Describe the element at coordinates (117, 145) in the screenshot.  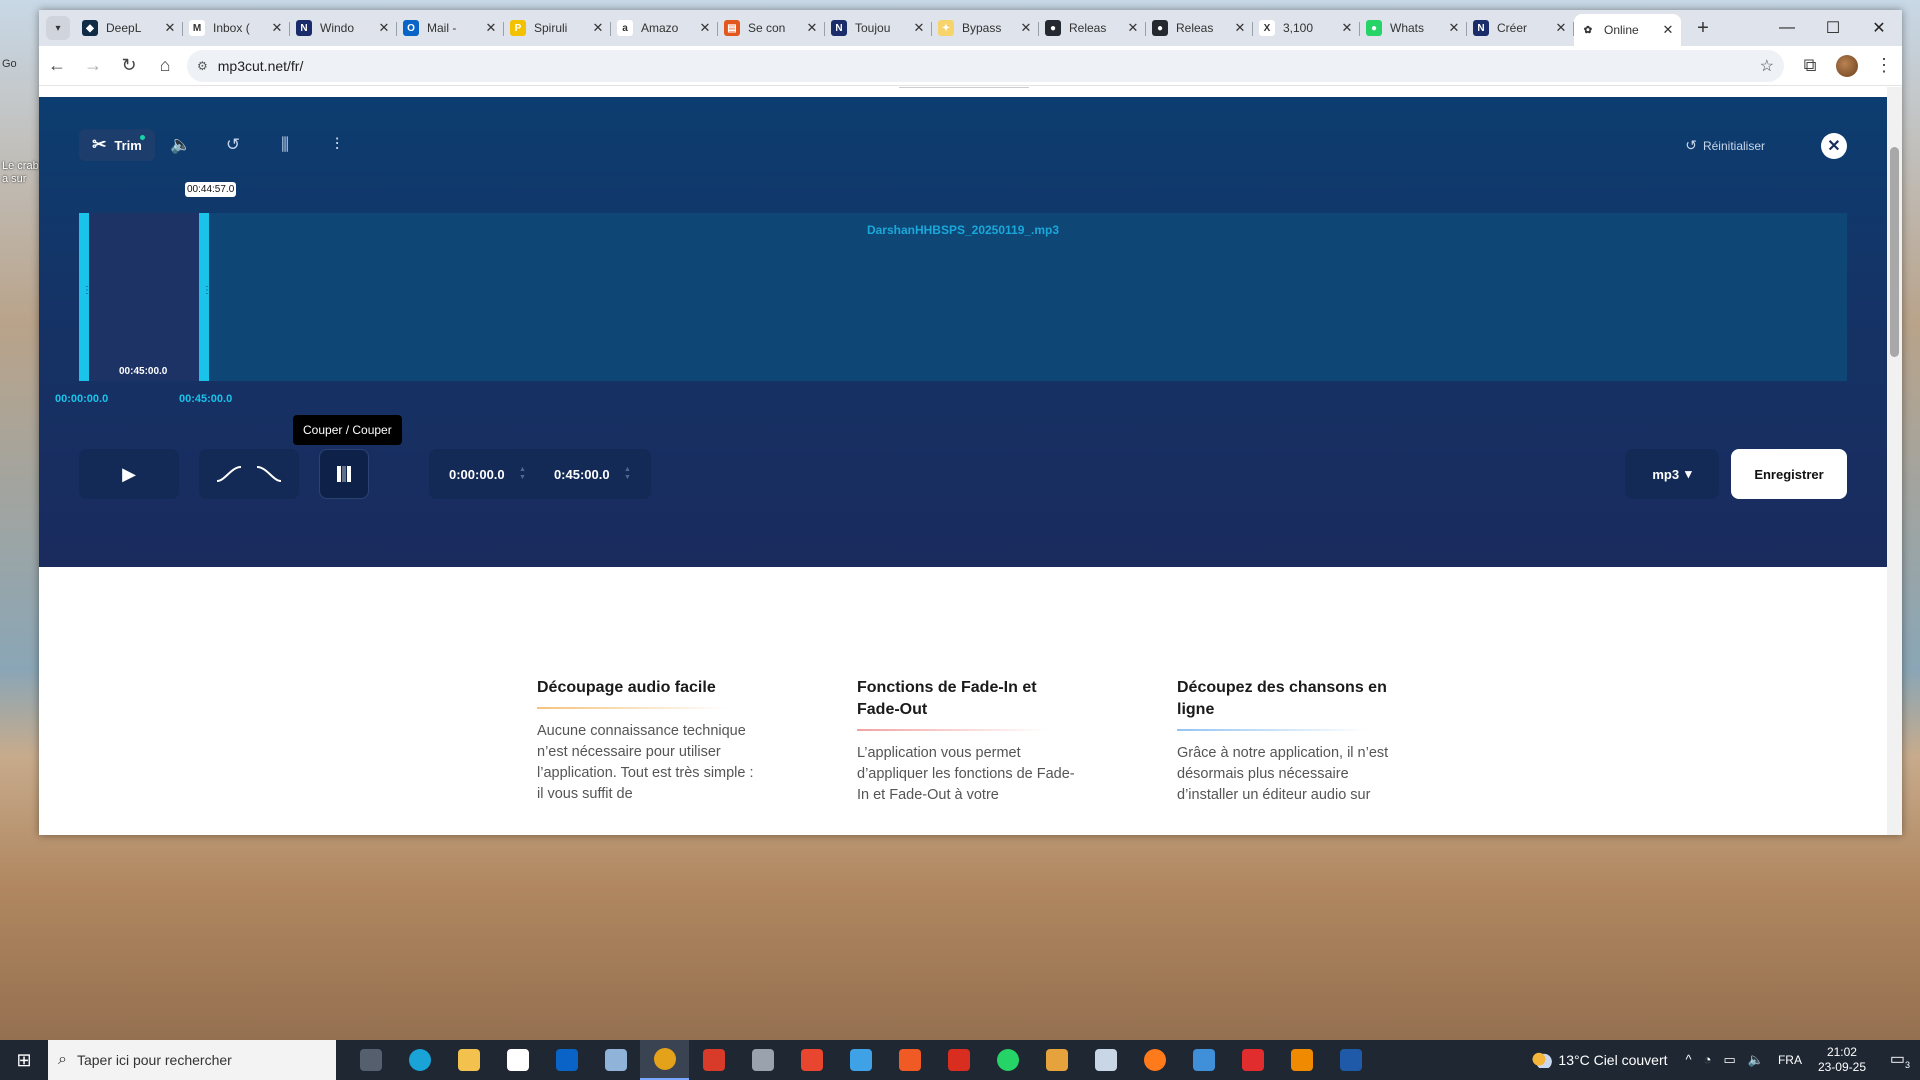
I see `trim-tool-button: ✂ Trim` at that location.